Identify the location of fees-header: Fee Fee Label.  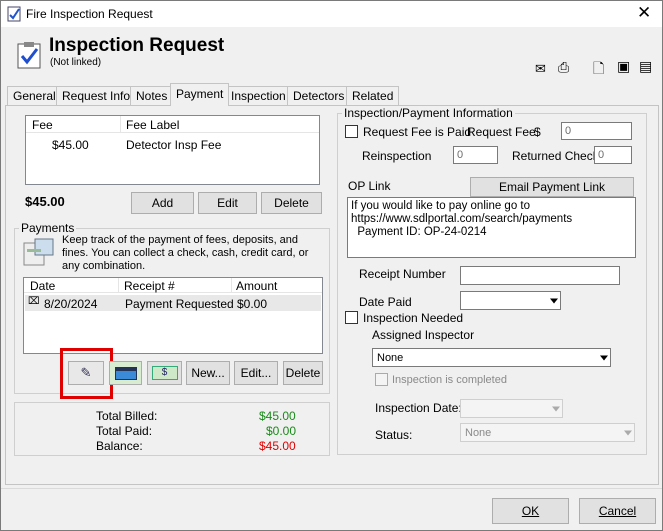
(172, 124).